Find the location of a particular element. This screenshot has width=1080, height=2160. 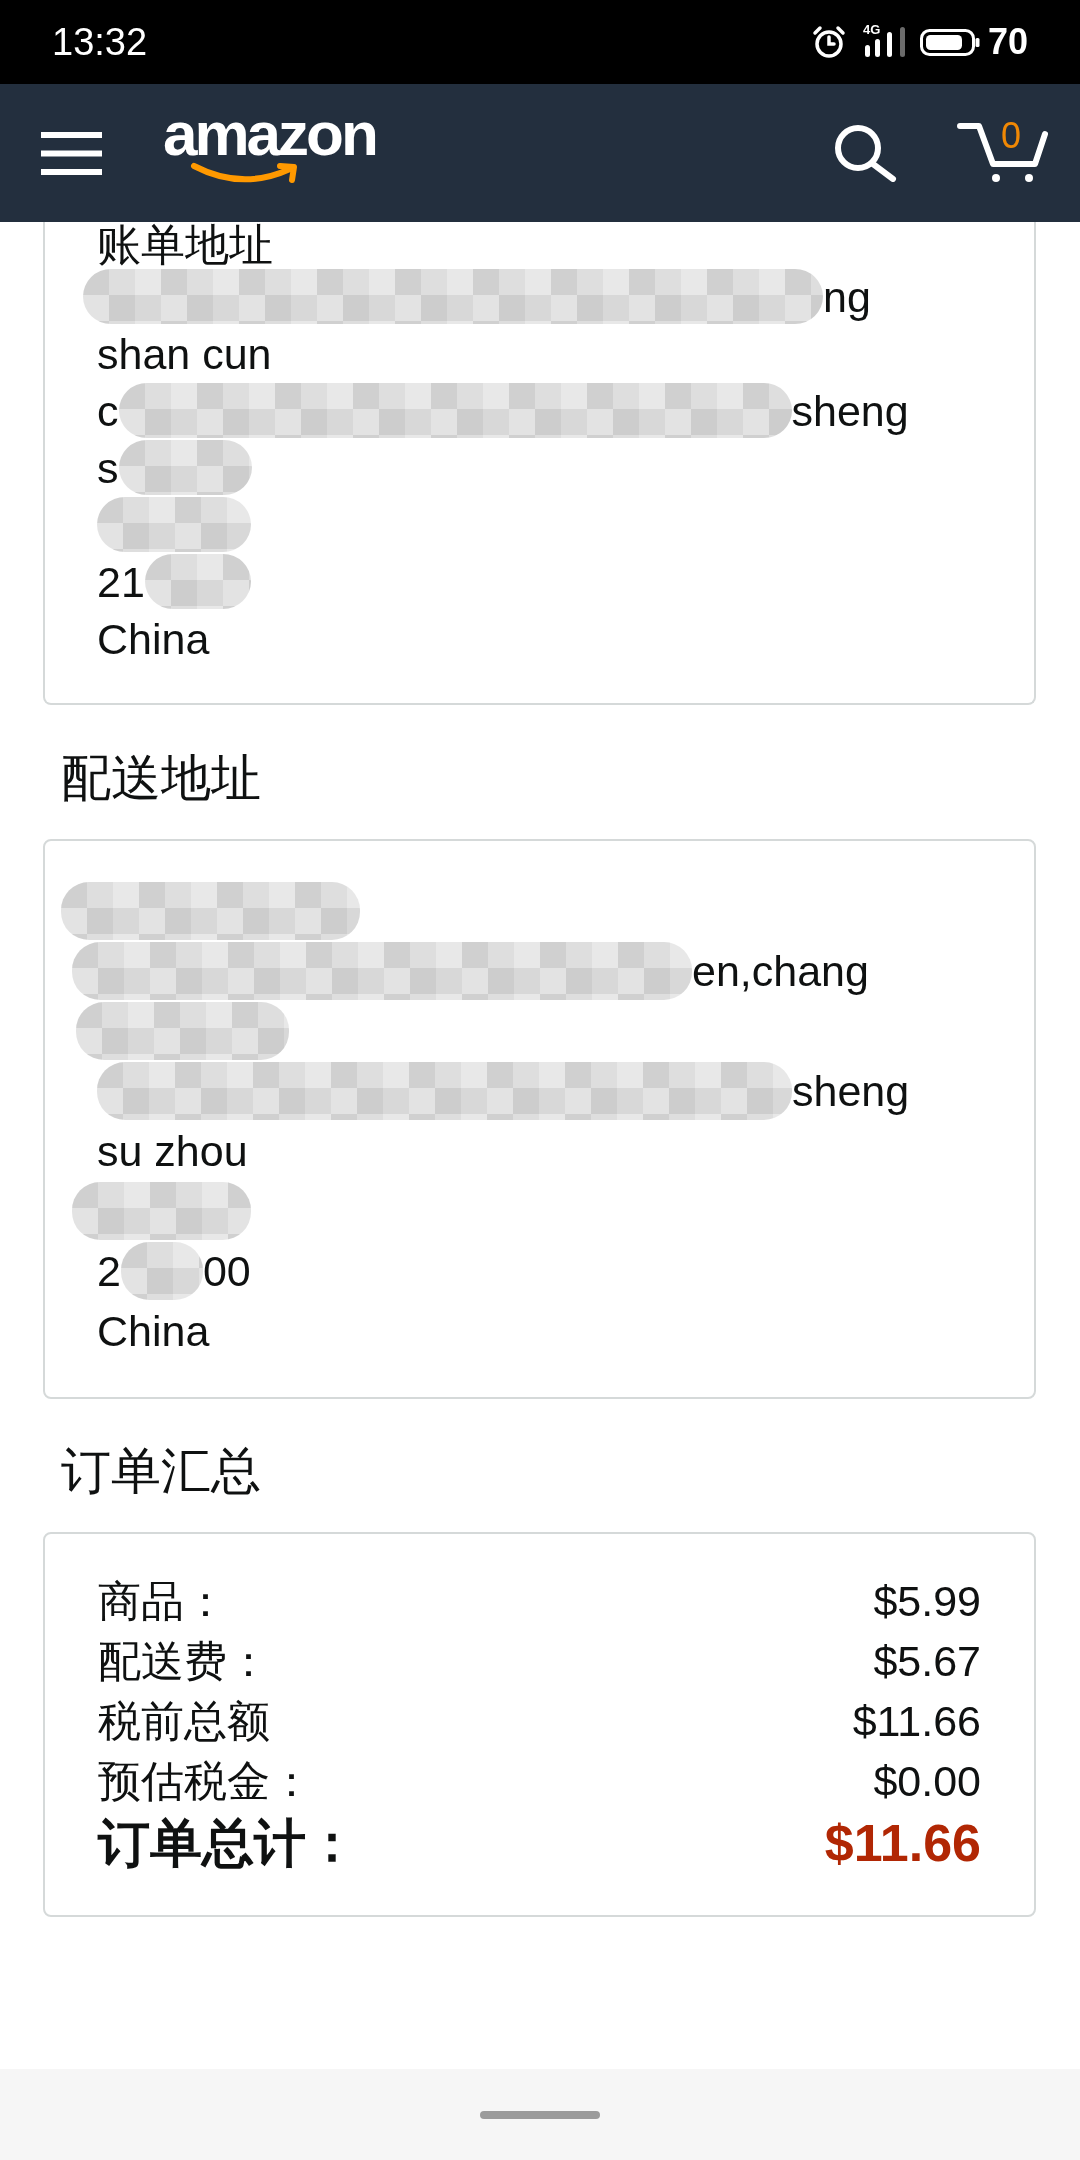

home-indicator is located at coordinates (540, 2114).